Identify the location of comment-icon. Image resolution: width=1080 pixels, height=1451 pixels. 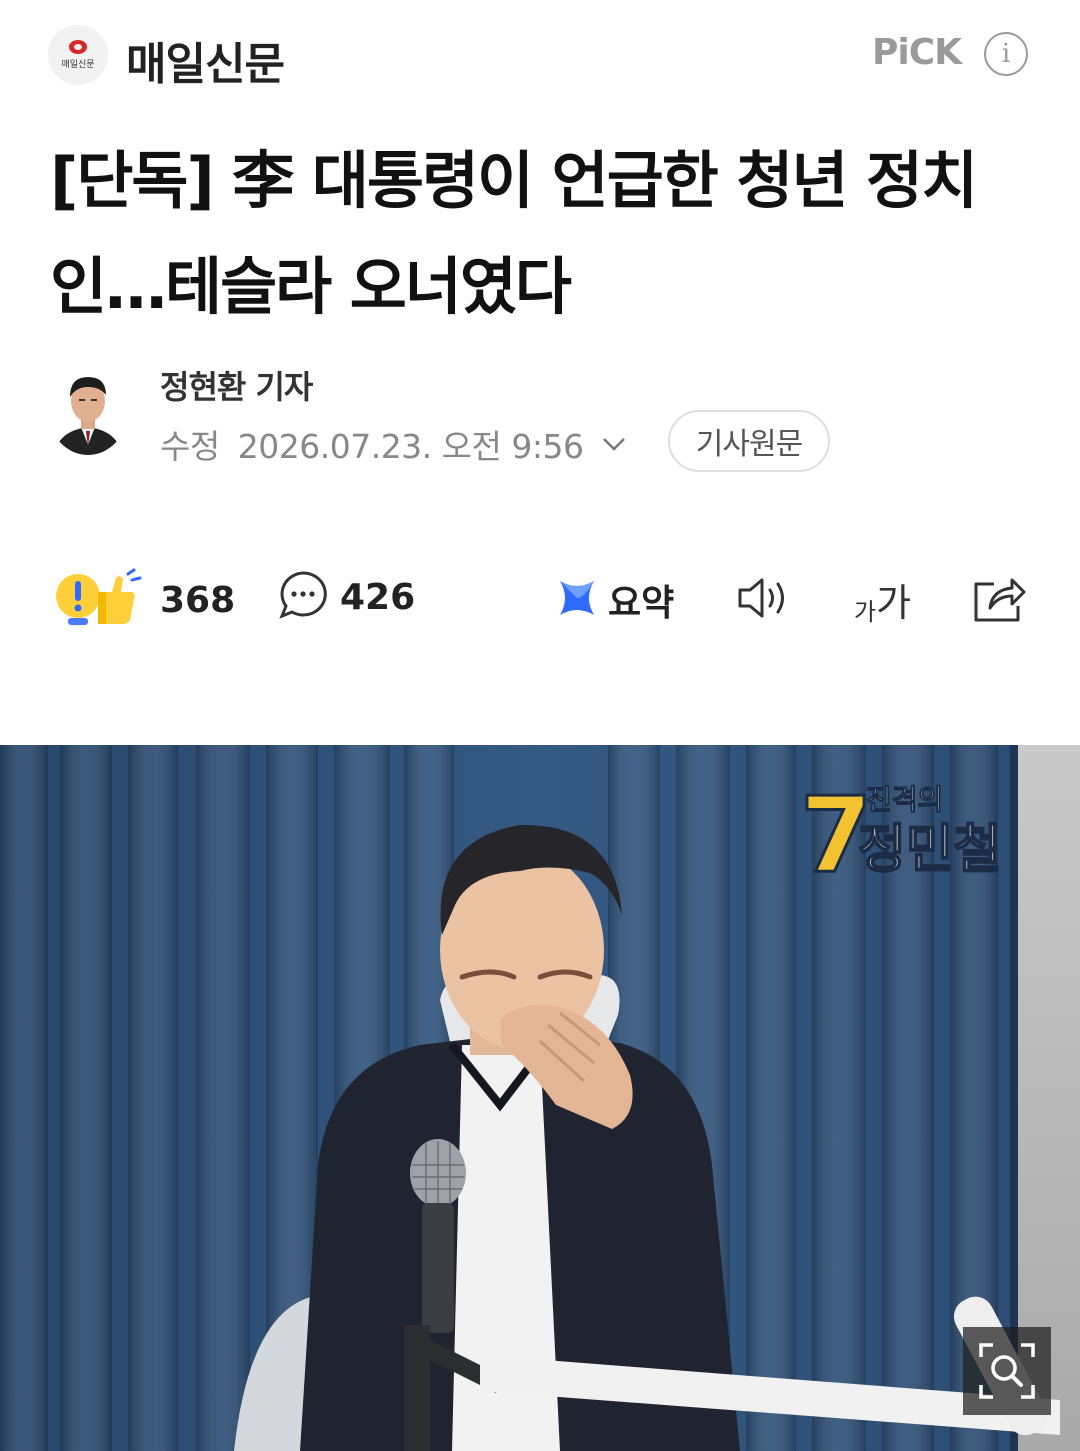
(303, 597).